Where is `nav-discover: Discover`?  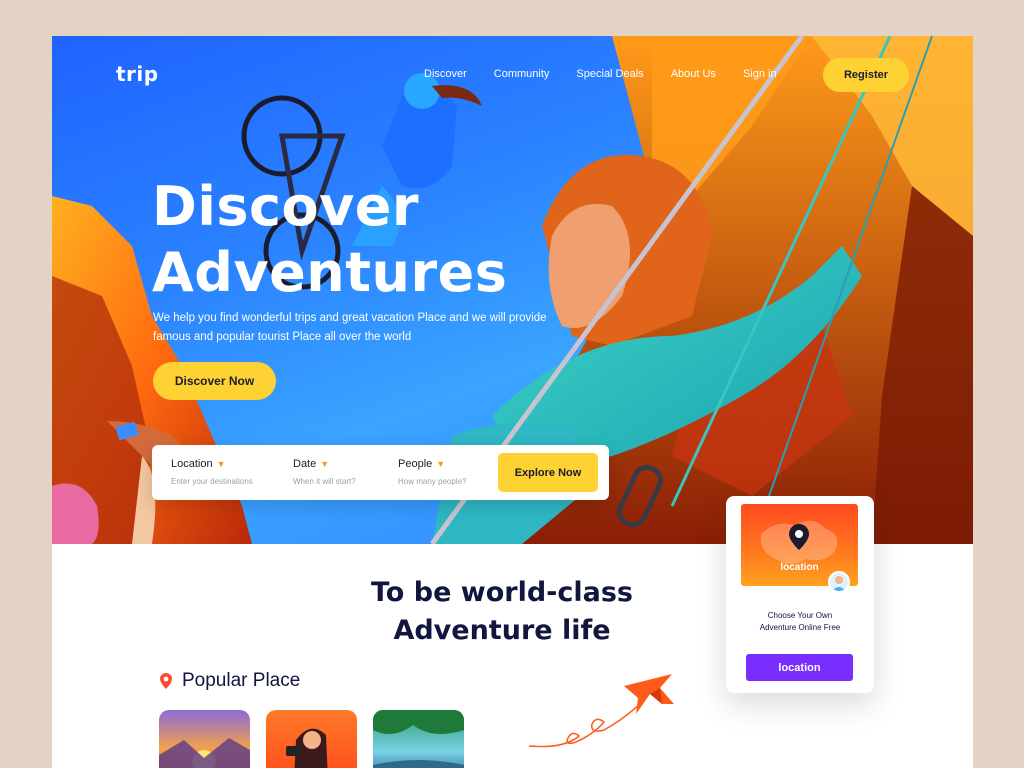
nav-discover: Discover is located at coordinates (445, 74).